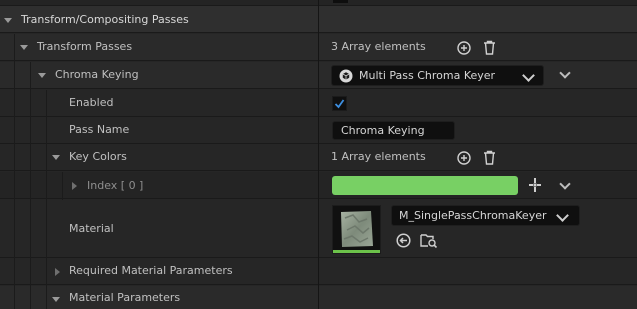 Image resolution: width=637 pixels, height=309 pixels. Describe the element at coordinates (91, 228) in the screenshot. I see `material-label: Material` at that location.